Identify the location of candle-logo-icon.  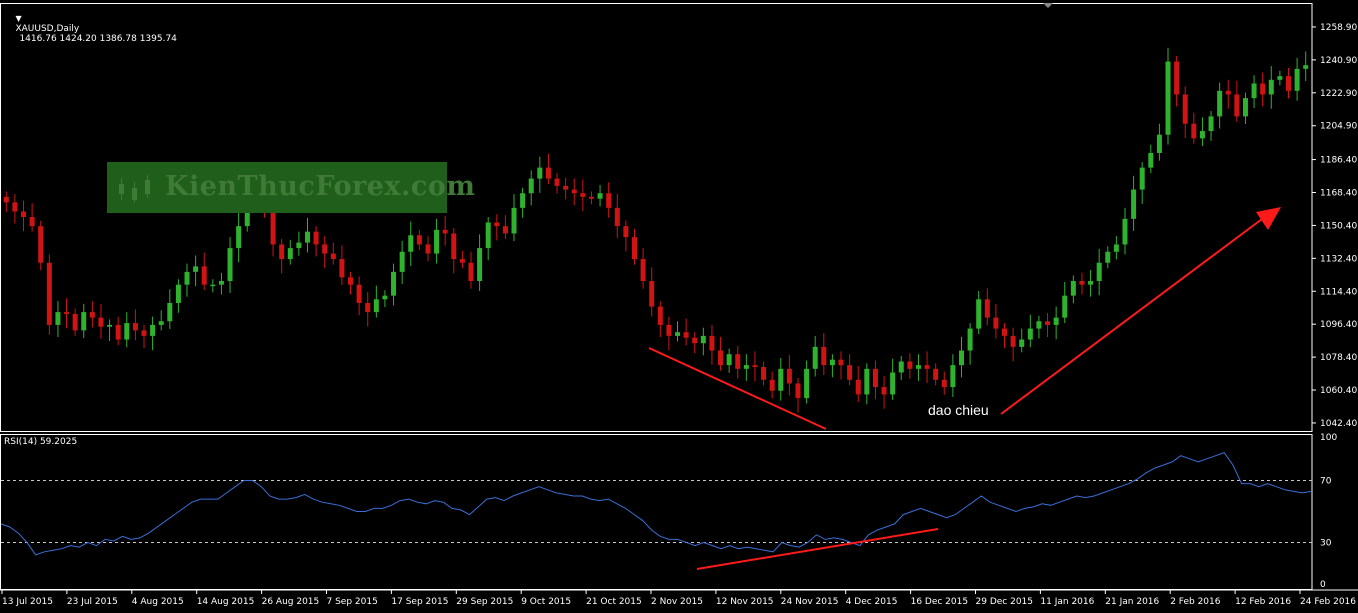
(134, 189).